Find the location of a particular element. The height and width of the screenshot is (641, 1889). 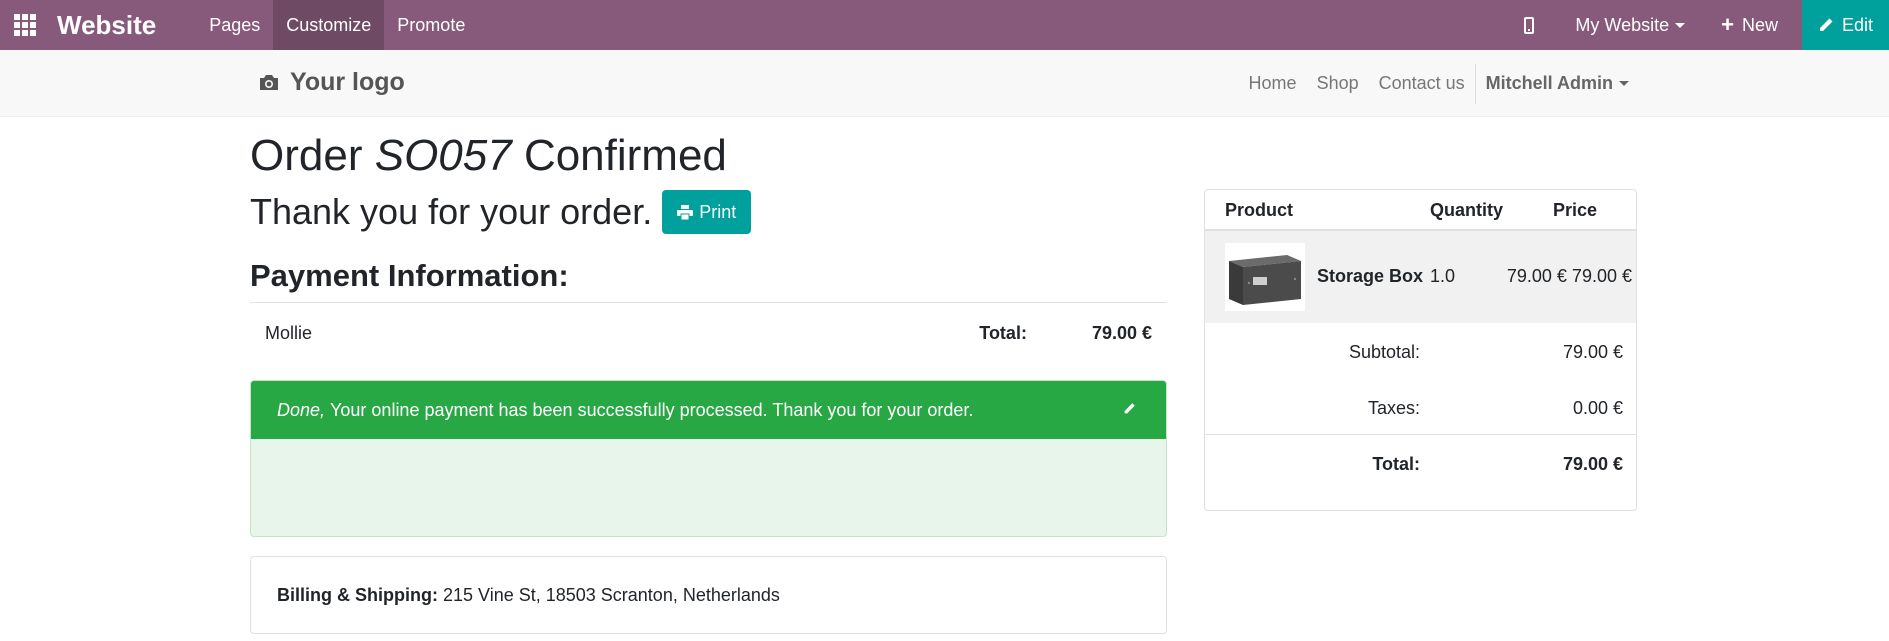

taxes-label: Taxes: is located at coordinates (1393, 408).